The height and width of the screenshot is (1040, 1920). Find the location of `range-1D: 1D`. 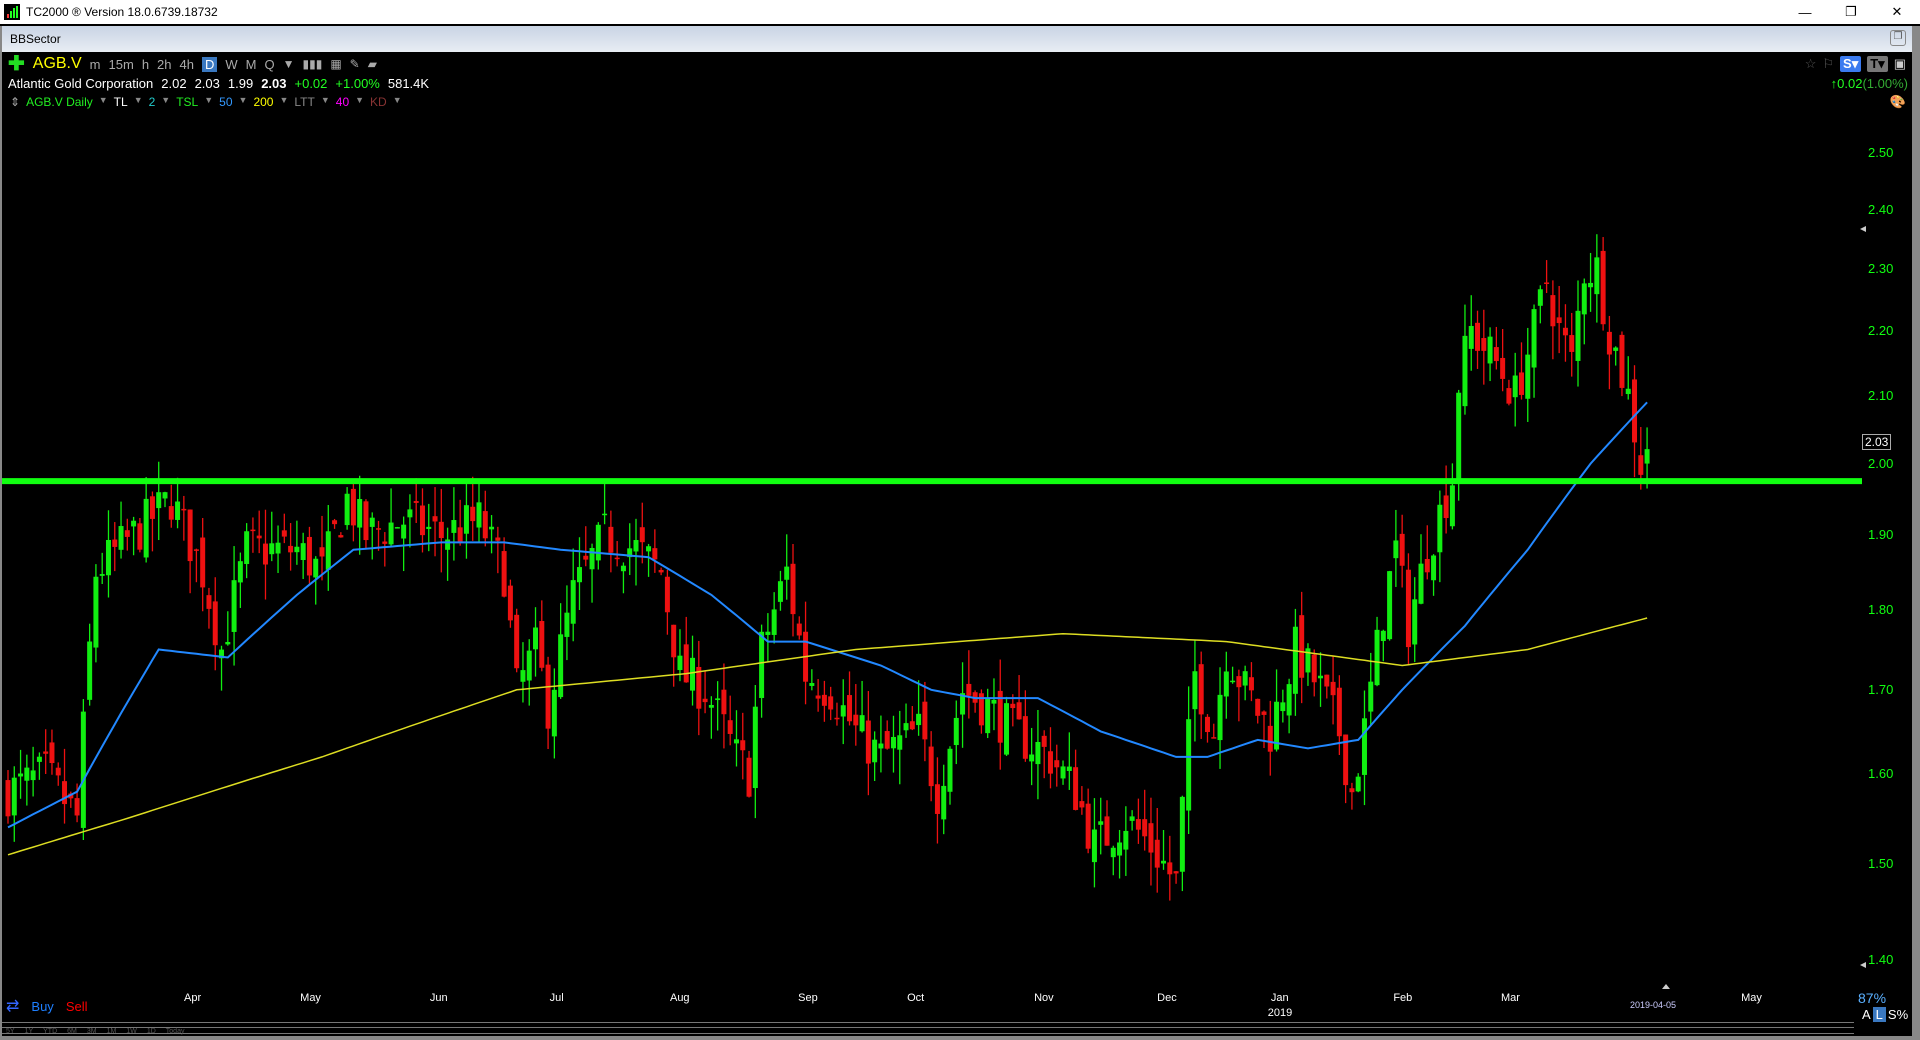

range-1D: 1D is located at coordinates (151, 1031).